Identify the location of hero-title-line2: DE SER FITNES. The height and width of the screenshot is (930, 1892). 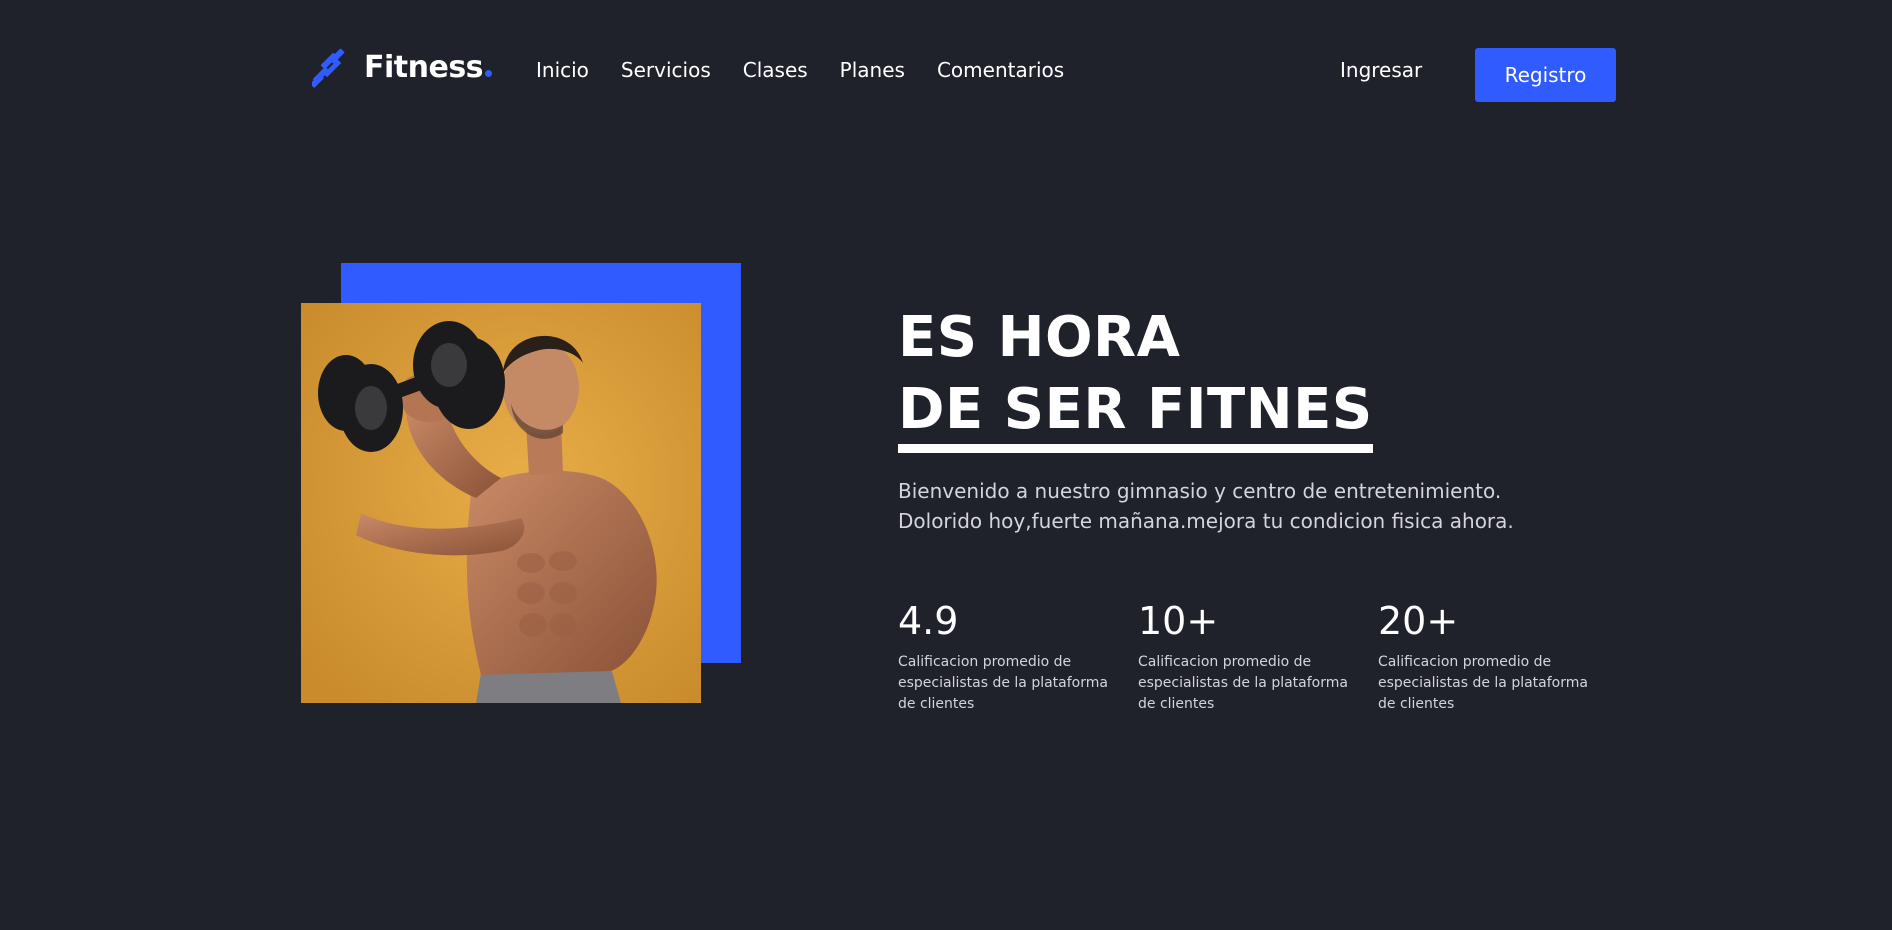
(1135, 414).